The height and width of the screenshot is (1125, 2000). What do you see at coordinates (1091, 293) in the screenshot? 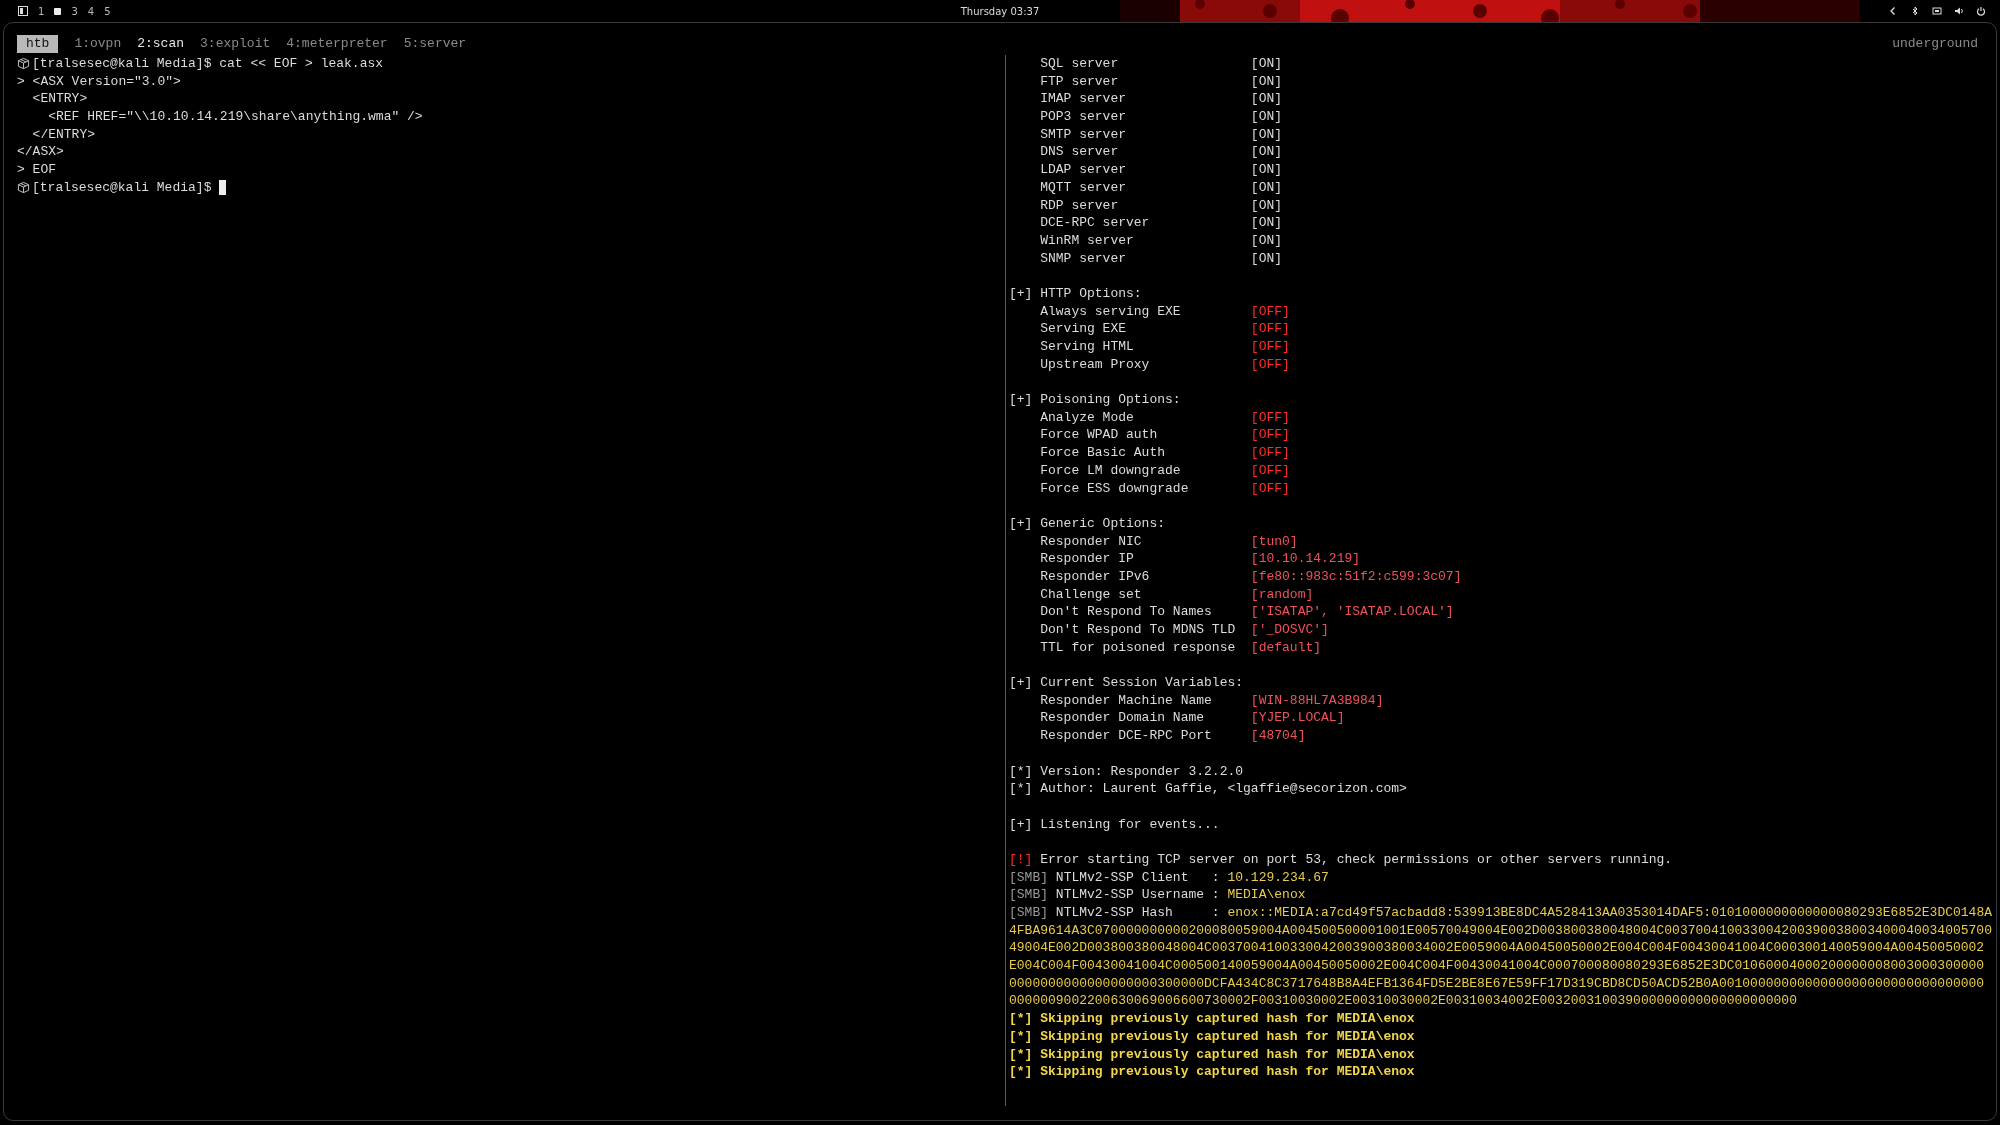
I see `log-text: HTTP Options:` at bounding box center [1091, 293].